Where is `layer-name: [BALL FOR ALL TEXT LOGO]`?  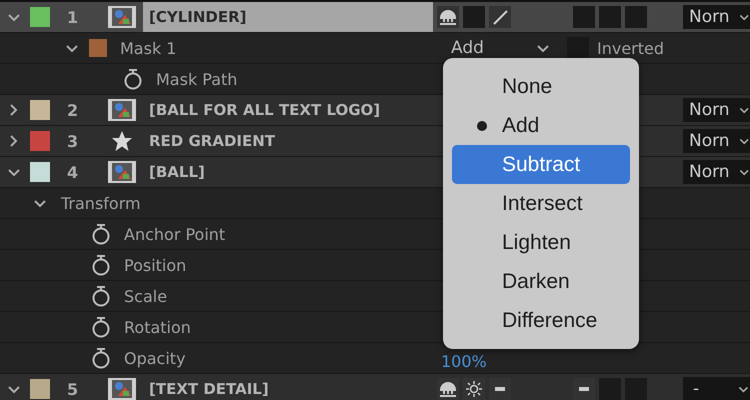
layer-name: [BALL FOR ALL TEXT LOGO] is located at coordinates (290, 110).